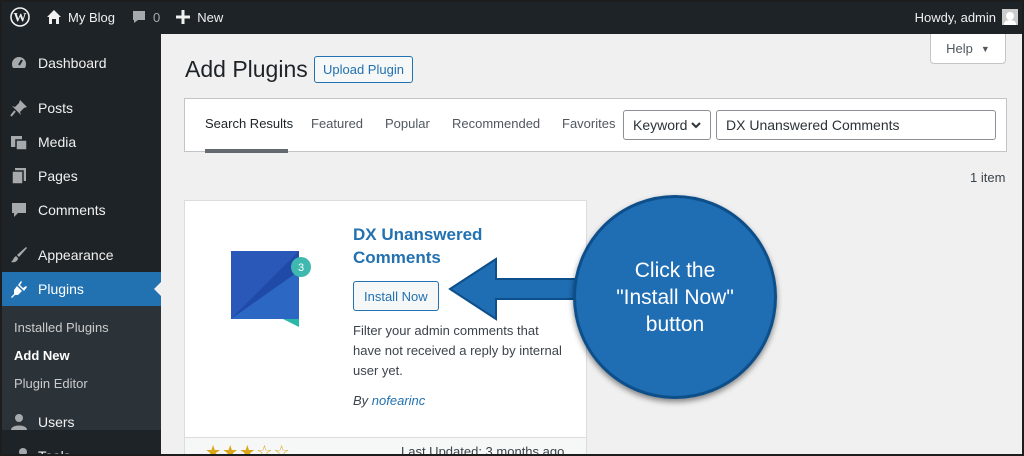 This screenshot has height=456, width=1024. I want to click on tab-popular: Popular, so click(407, 123).